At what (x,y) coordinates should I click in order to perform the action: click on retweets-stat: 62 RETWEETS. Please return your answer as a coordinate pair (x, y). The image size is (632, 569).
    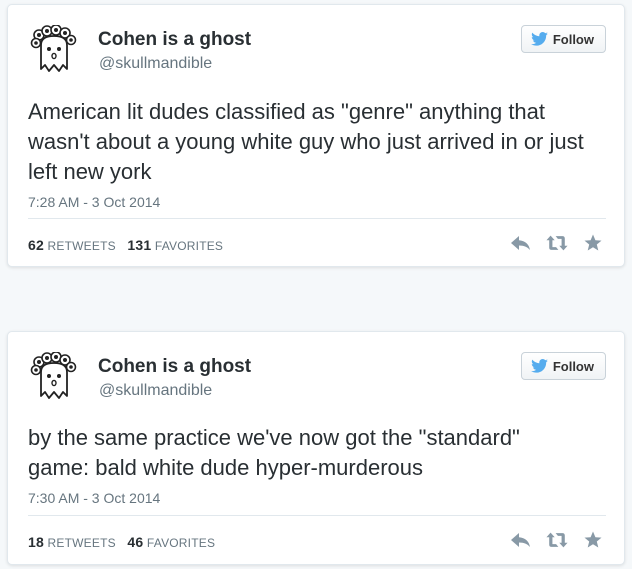
    Looking at the image, I should click on (72, 245).